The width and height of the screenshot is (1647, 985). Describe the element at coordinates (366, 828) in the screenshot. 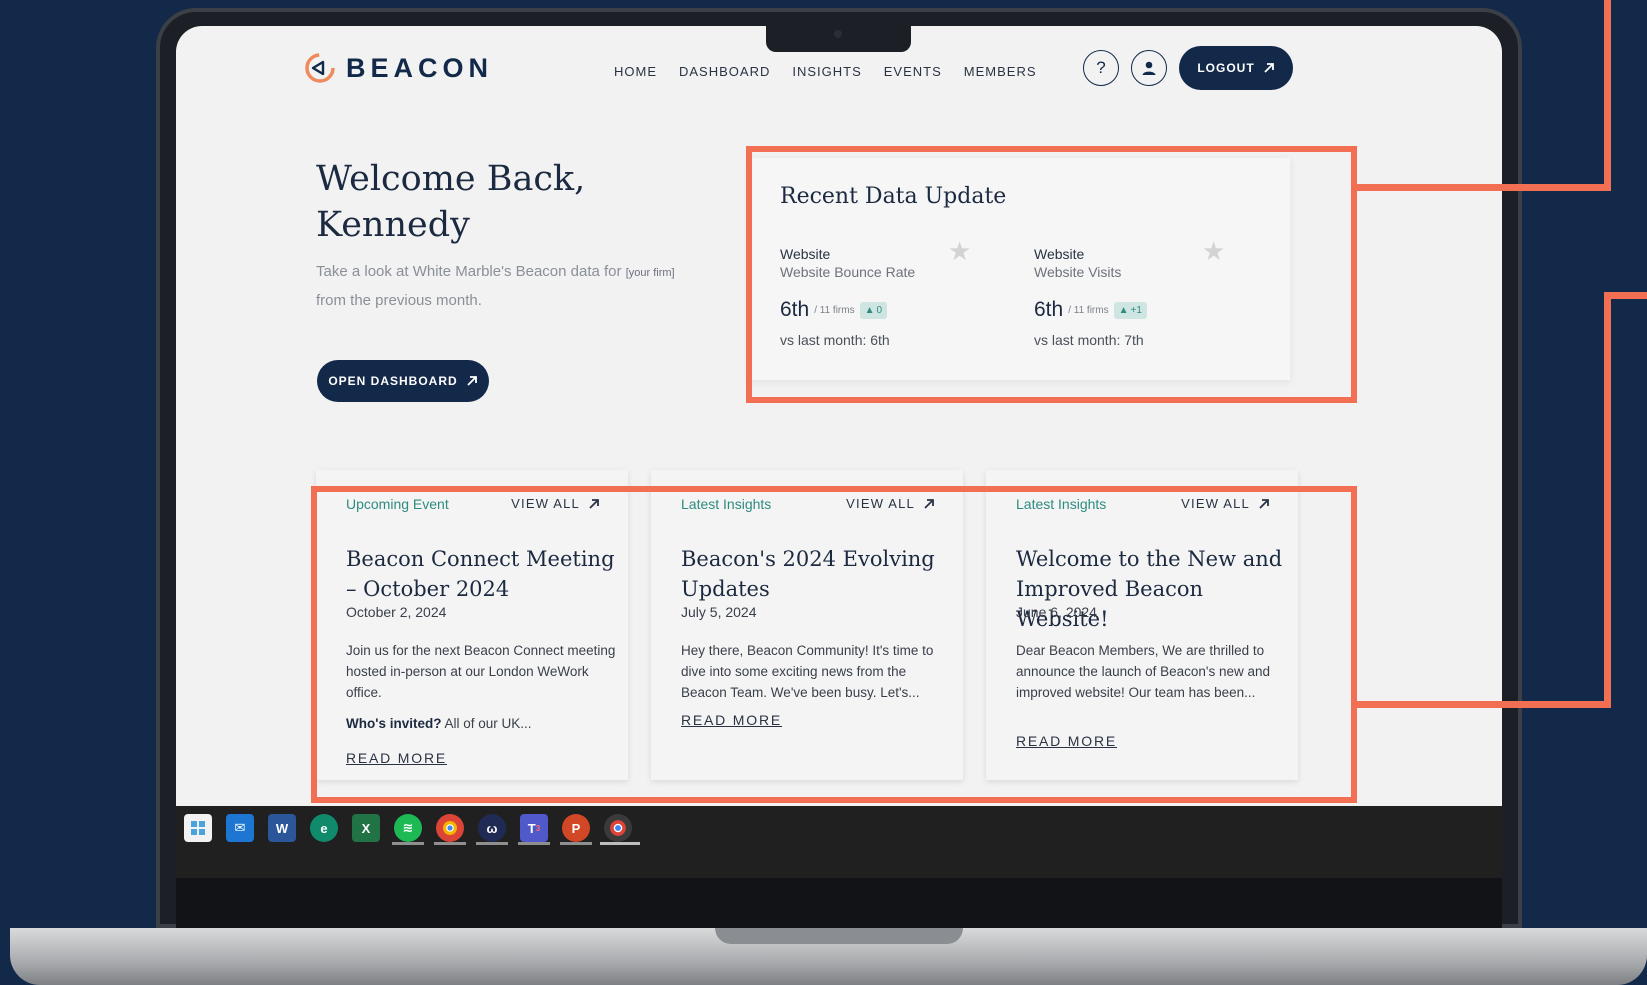

I see `excel-icon: X` at that location.